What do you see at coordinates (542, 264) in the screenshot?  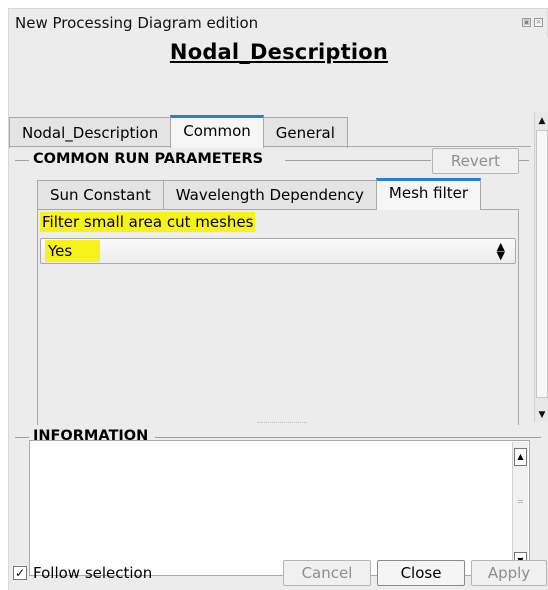 I see `scrollbar-thumb` at bounding box center [542, 264].